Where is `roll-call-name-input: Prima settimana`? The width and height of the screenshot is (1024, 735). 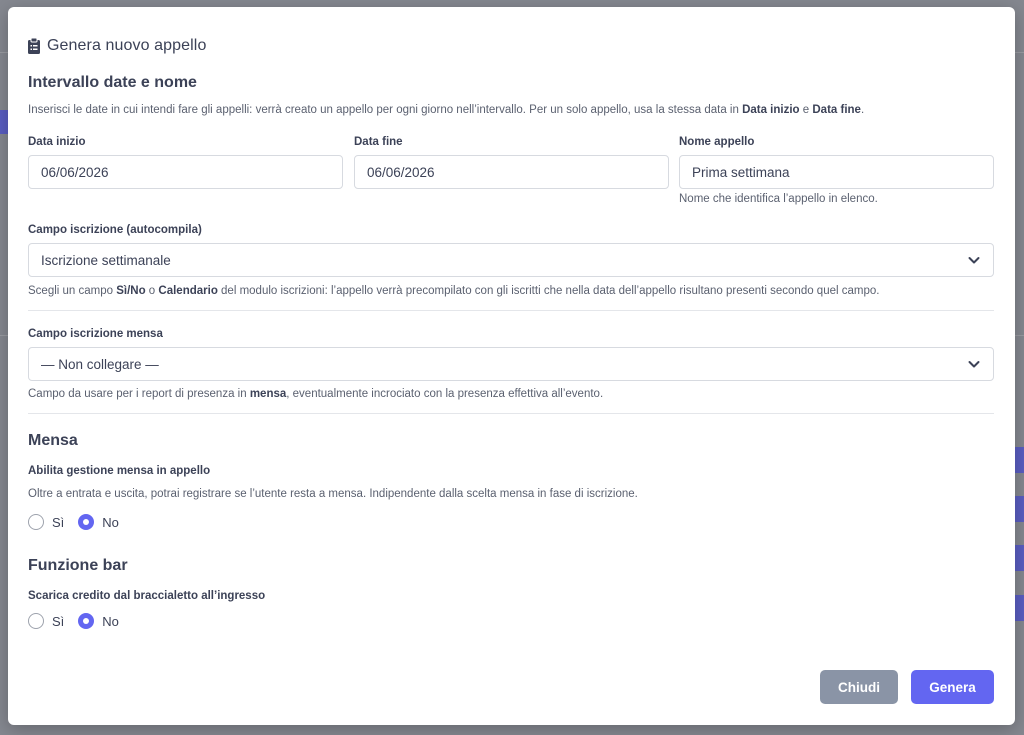 roll-call-name-input: Prima settimana is located at coordinates (836, 172).